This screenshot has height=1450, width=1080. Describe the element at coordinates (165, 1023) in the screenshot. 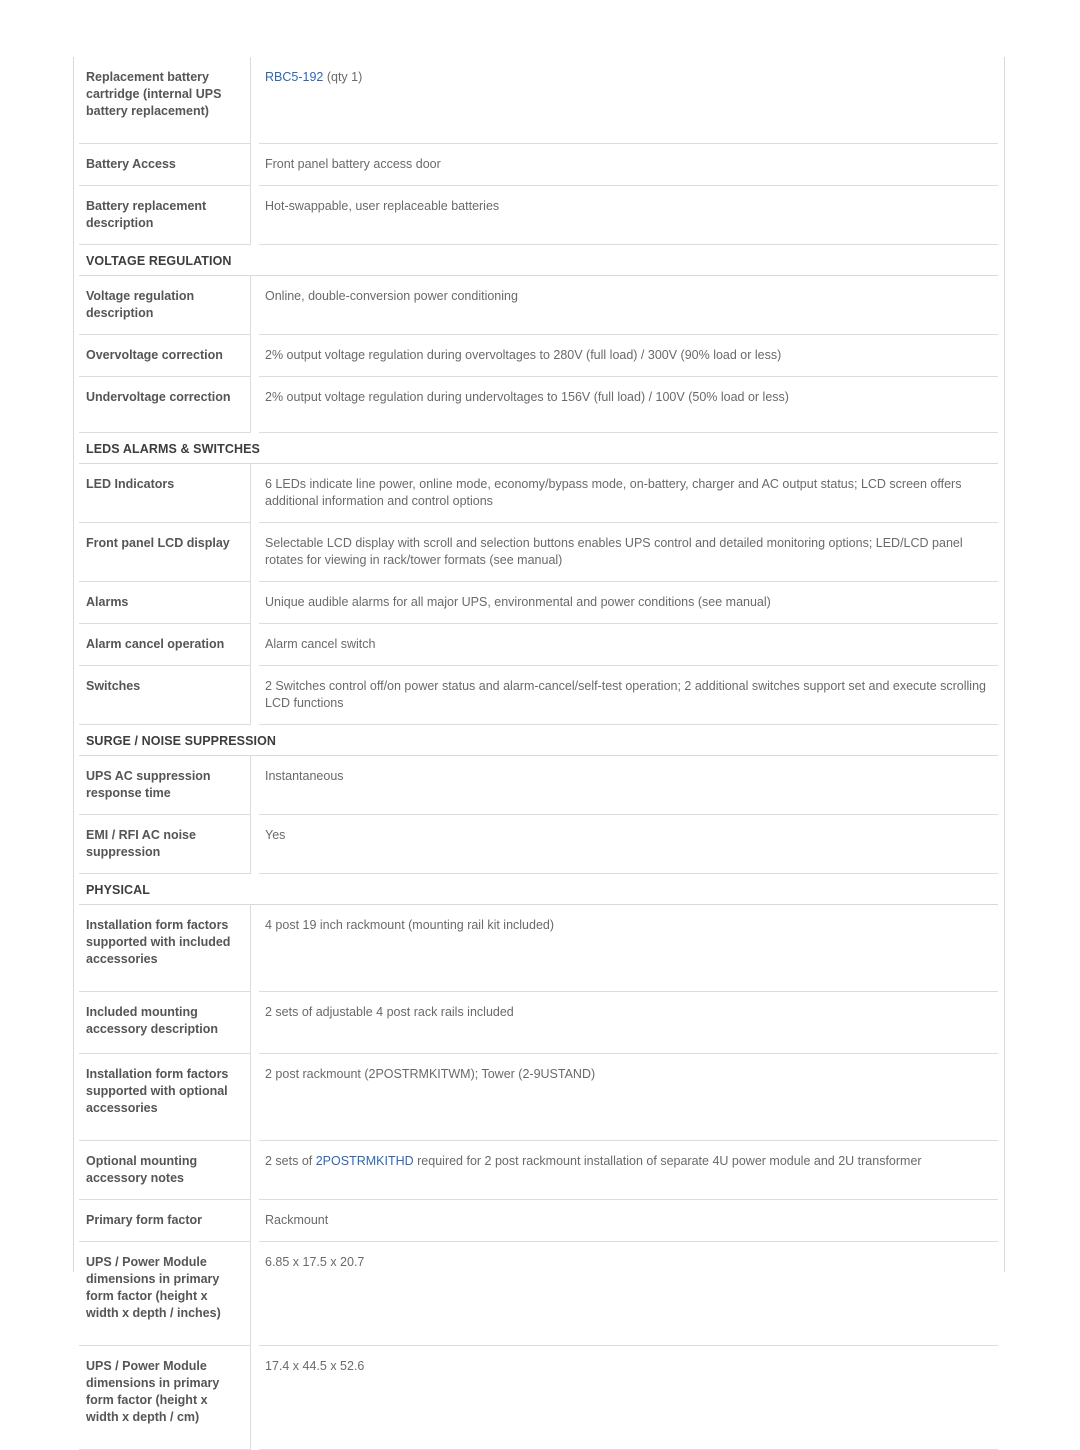

I see `spec-label: Included mounting accessory description` at that location.